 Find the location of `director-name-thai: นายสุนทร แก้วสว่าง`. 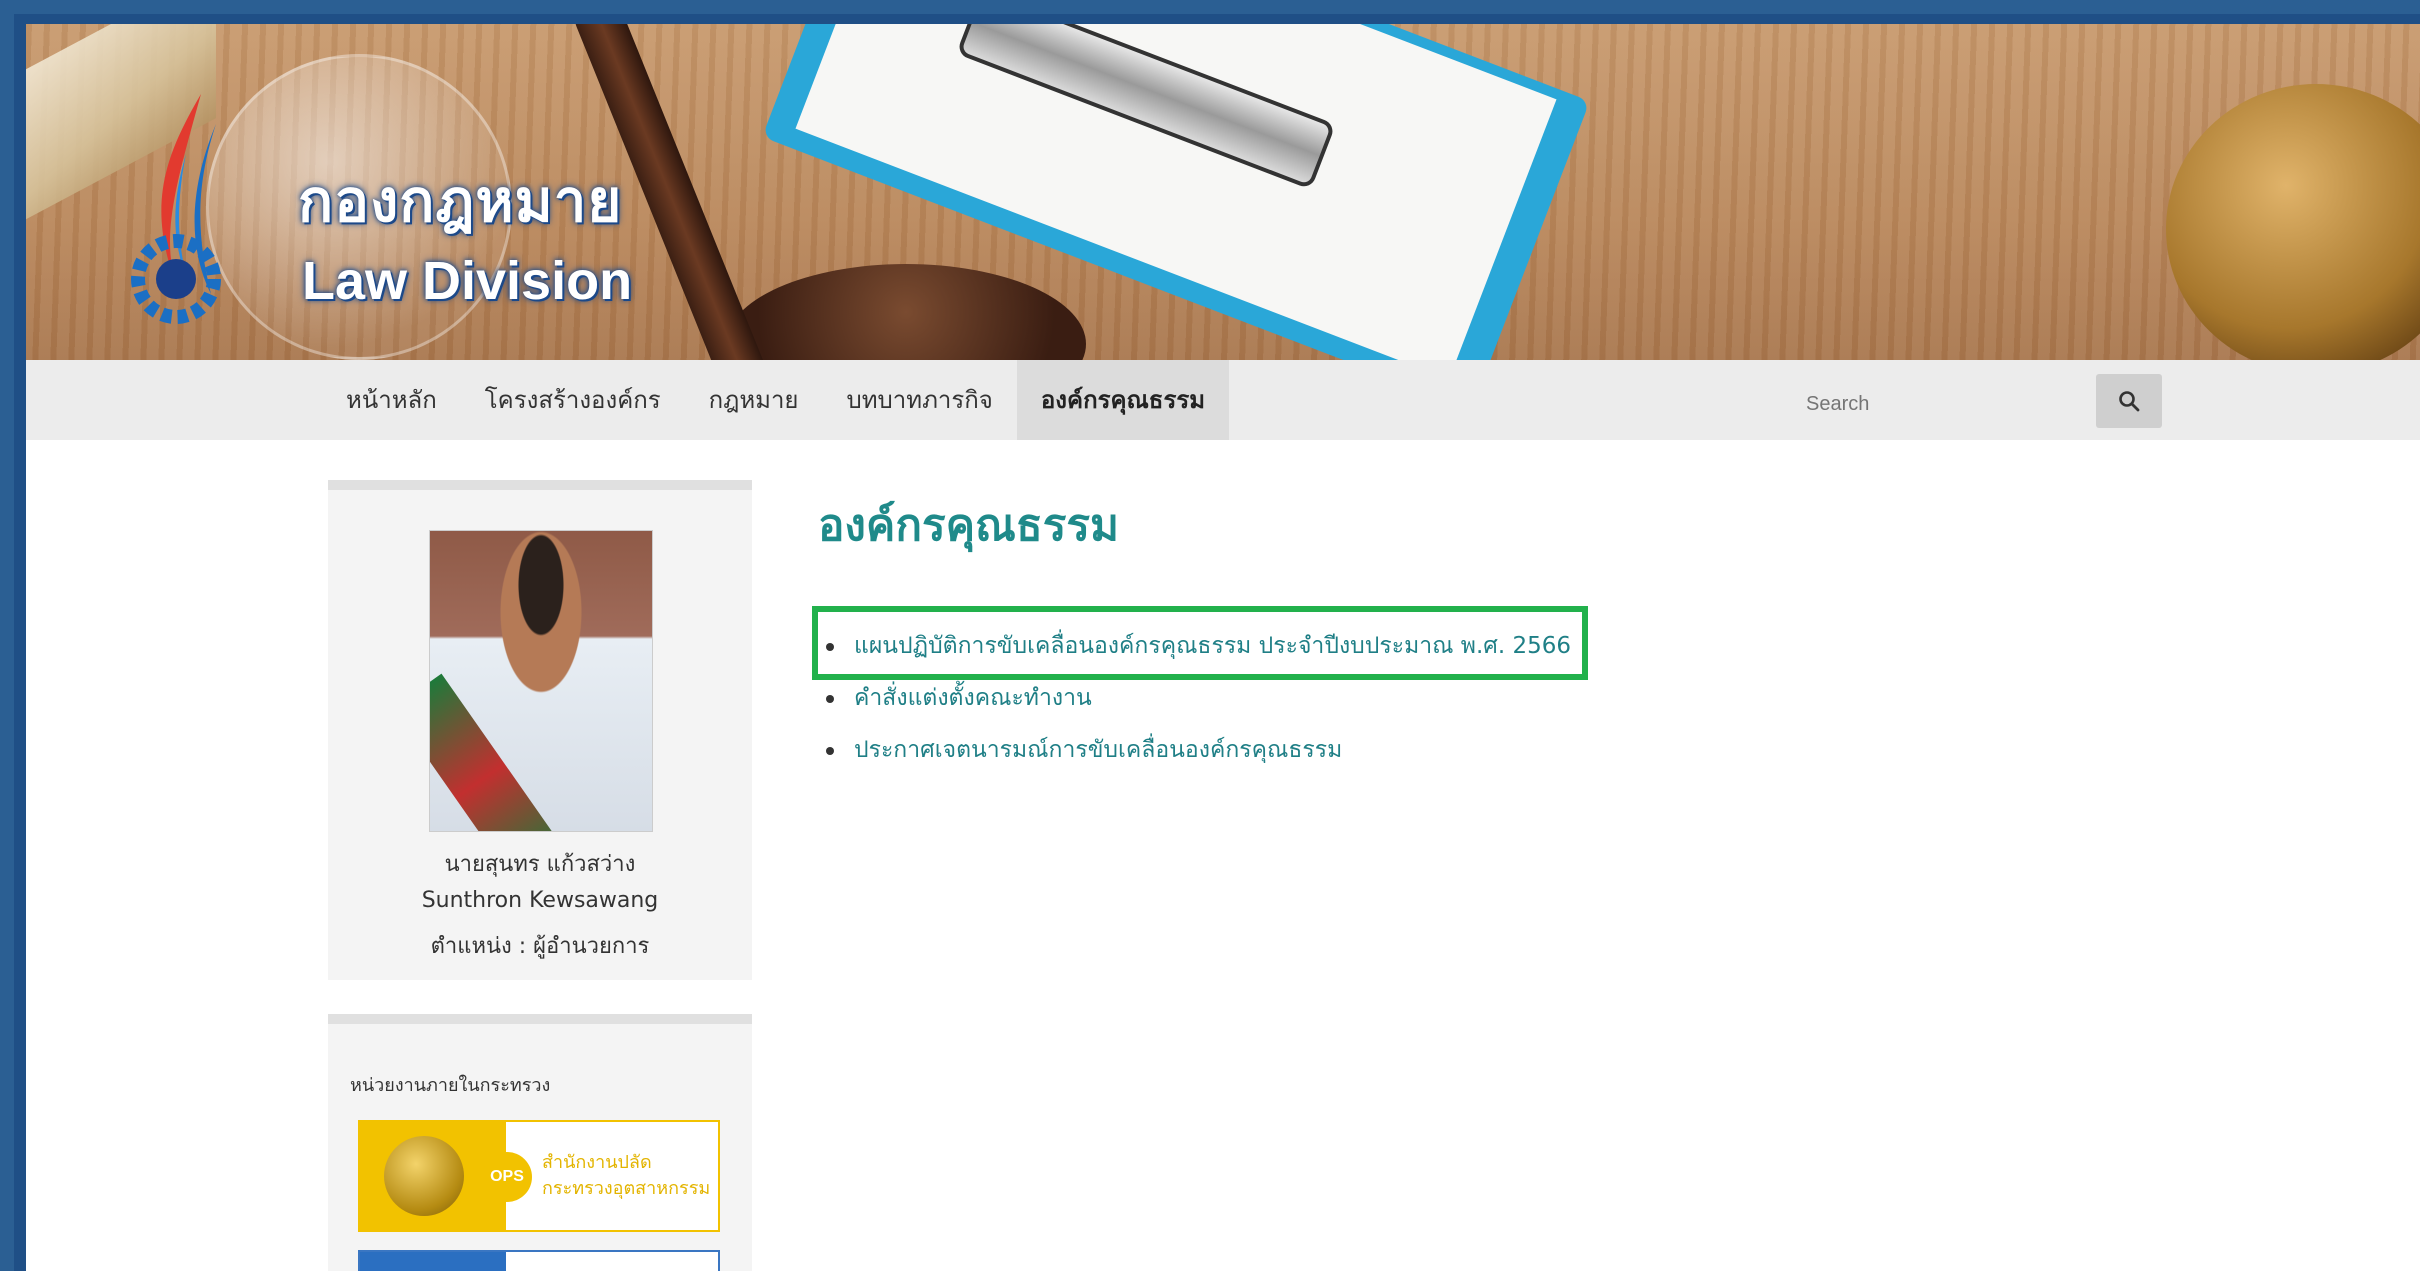

director-name-thai: นายสุนทร แก้วสว่าง is located at coordinates (540, 864).